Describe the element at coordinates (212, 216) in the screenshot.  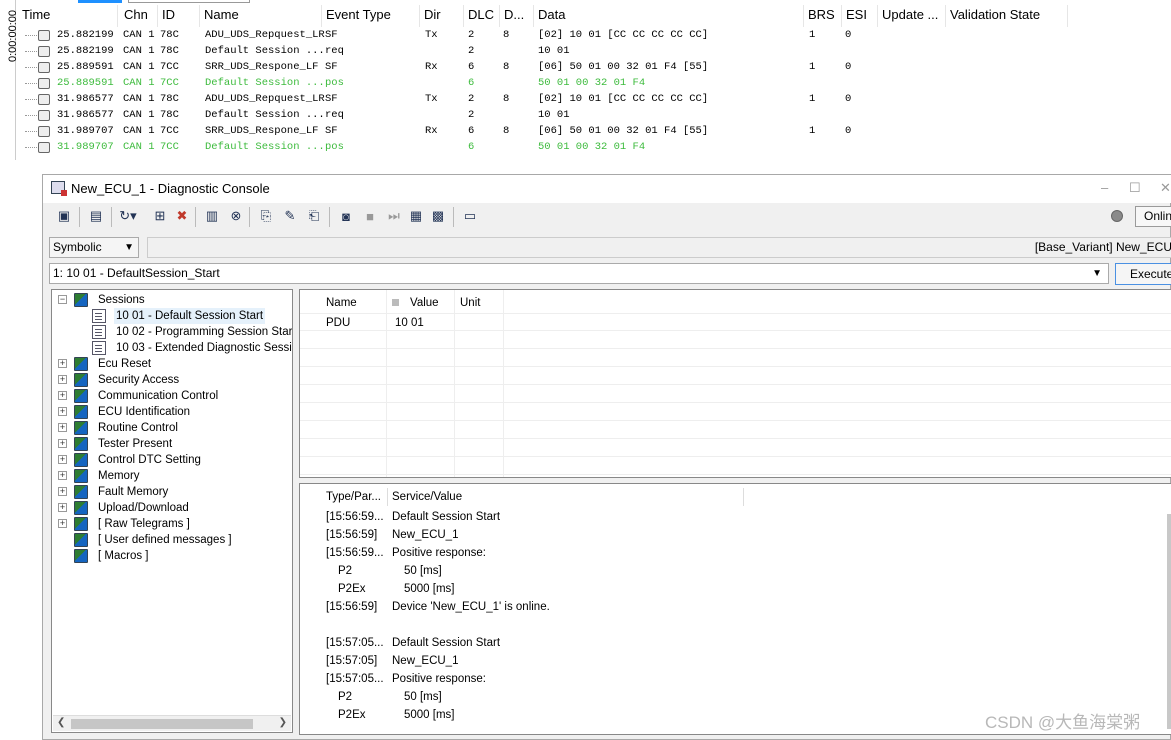
I see `save-icon: ▥` at that location.